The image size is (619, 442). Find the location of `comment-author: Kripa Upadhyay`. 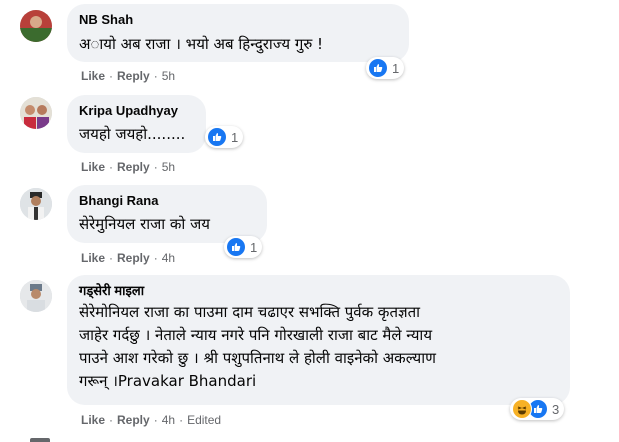

comment-author: Kripa Upadhyay is located at coordinates (136, 111).